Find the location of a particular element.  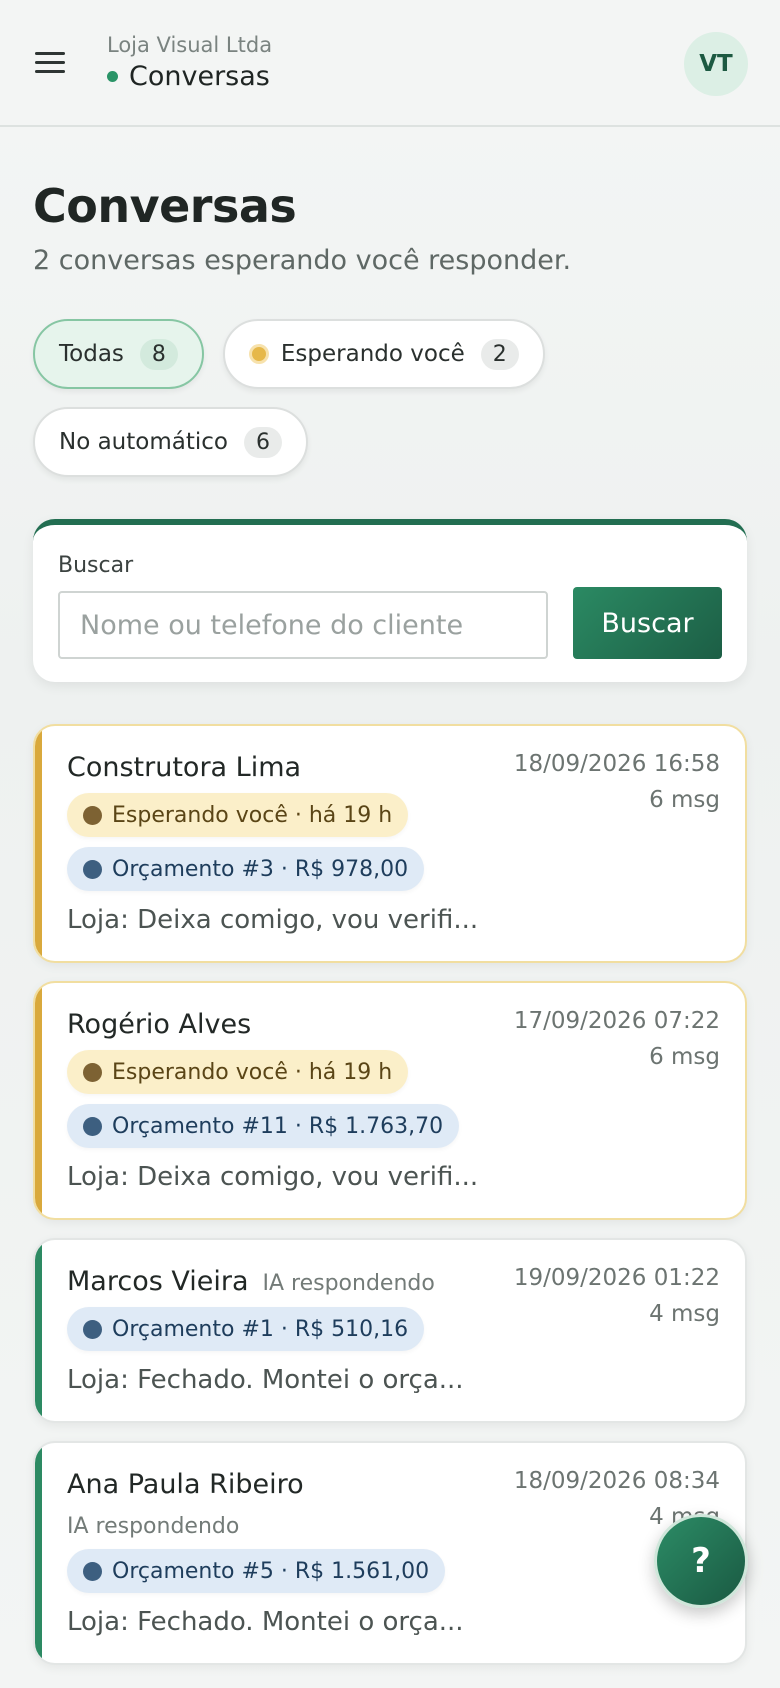

filter-chip-count: 8 is located at coordinates (158, 354).